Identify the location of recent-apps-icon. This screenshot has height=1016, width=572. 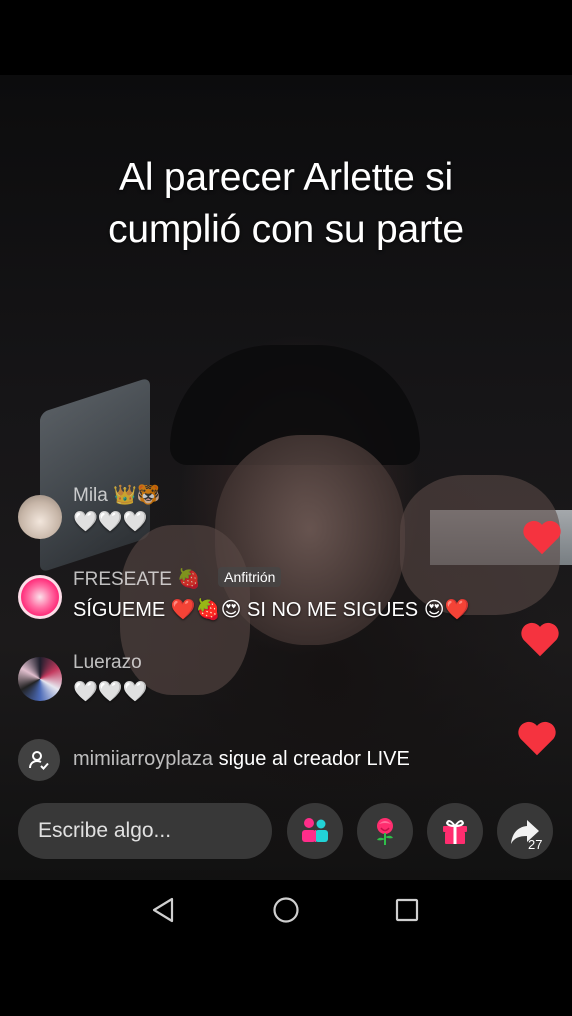
(407, 910).